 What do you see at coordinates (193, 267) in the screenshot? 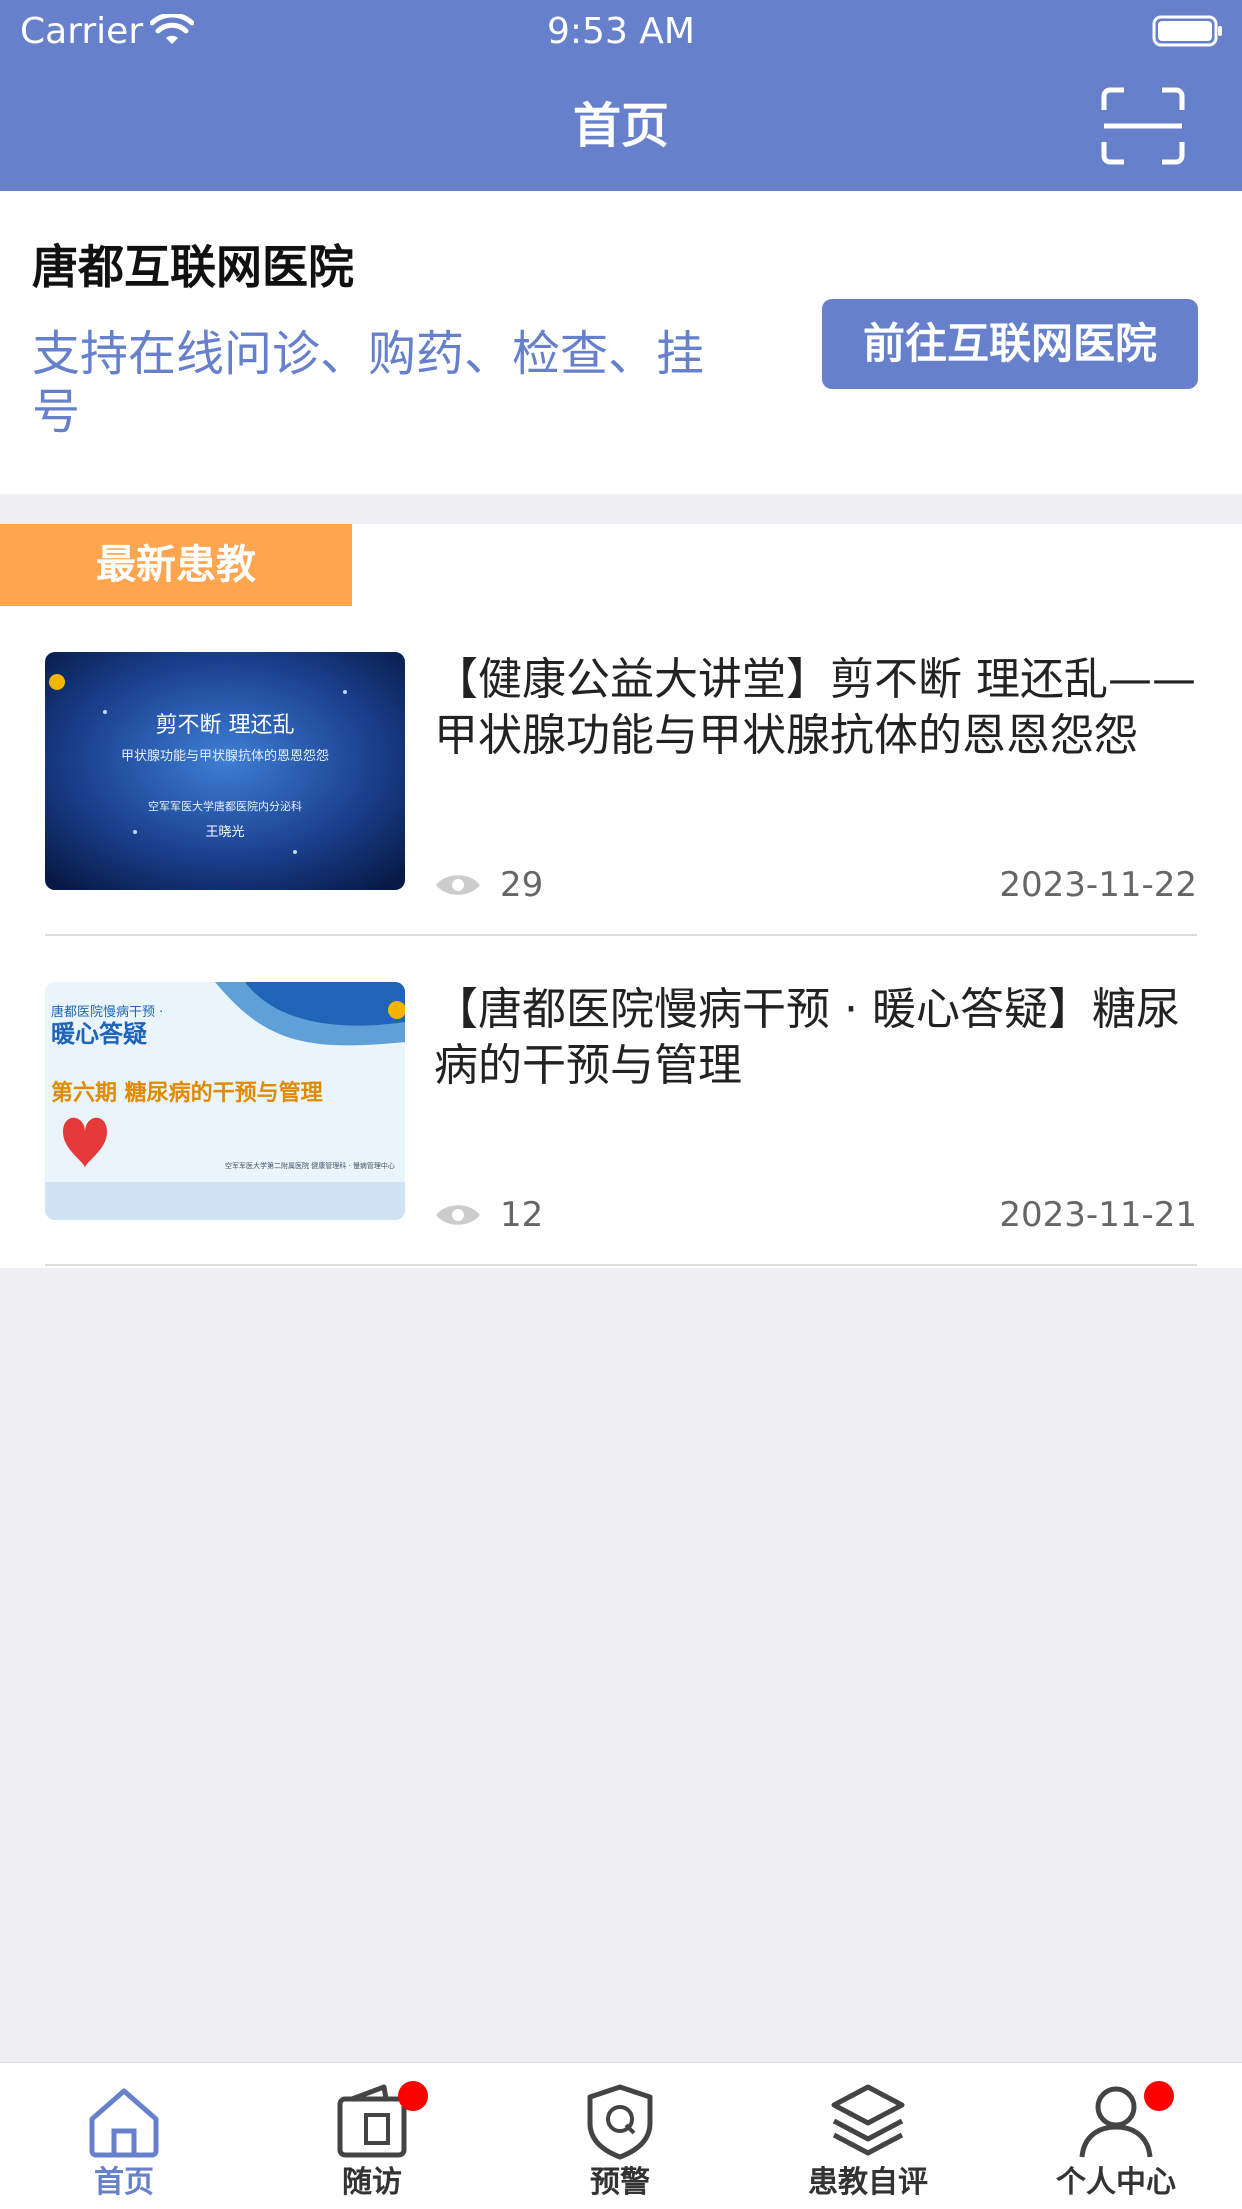
I see `hospital-name: 唐都互联网医院` at bounding box center [193, 267].